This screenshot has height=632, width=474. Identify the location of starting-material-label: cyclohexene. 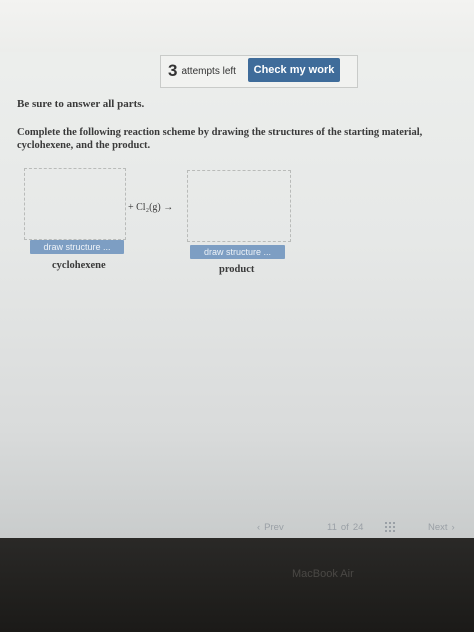
(79, 265).